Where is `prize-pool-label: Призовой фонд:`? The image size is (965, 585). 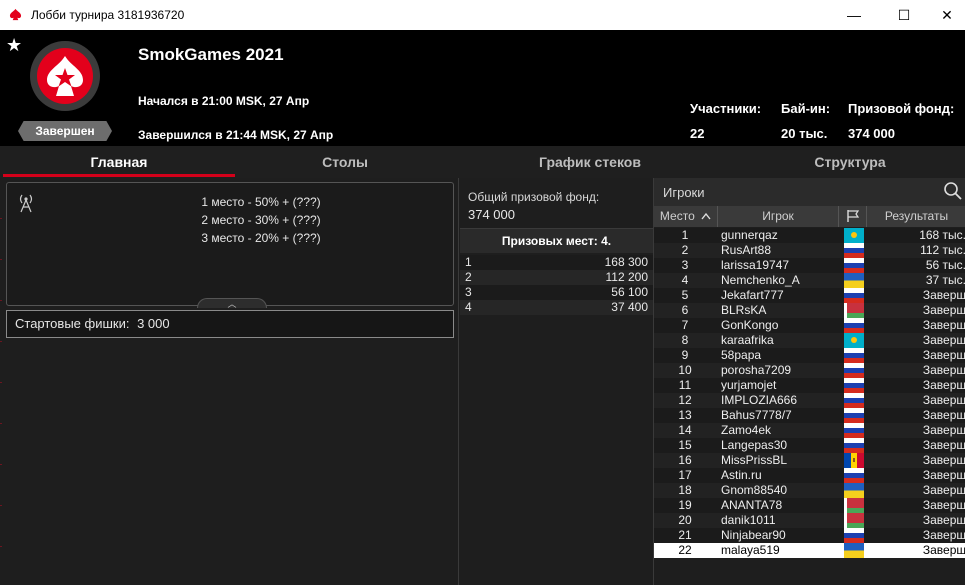 prize-pool-label: Призовой фонд: is located at coordinates (901, 108).